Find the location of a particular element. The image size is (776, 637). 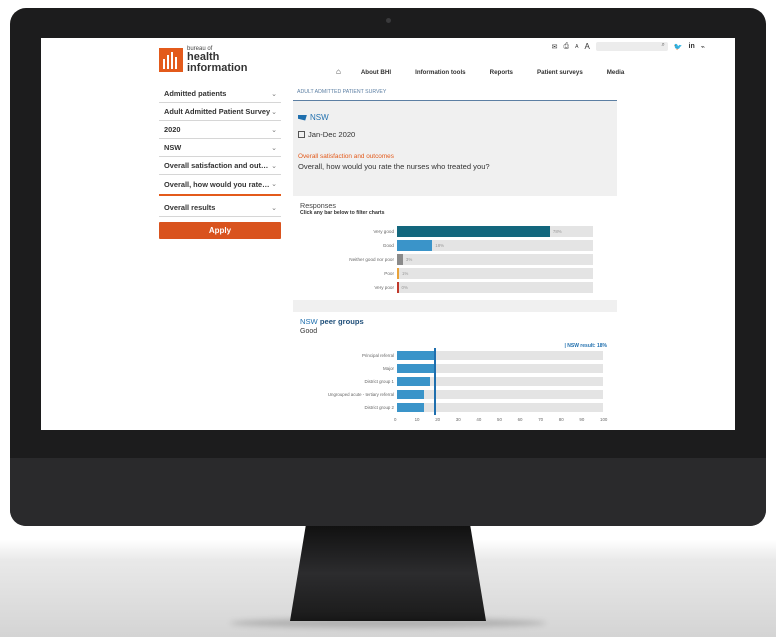

response-bar-track: 78% is located at coordinates (495, 231).